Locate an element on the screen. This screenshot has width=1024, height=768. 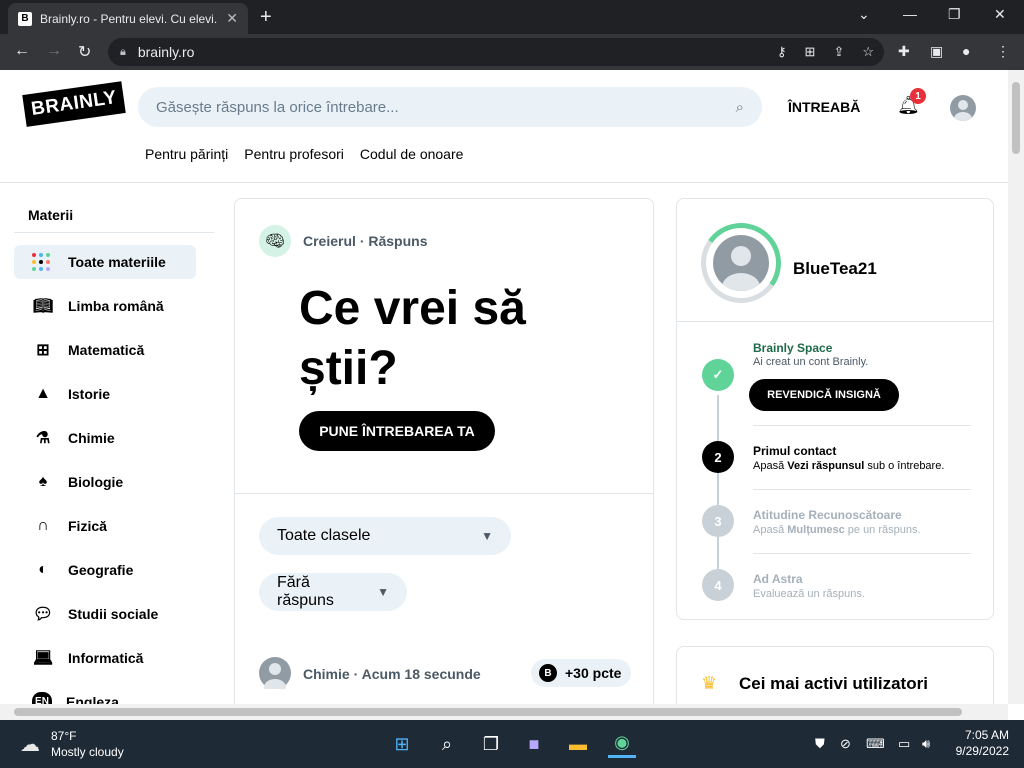
header-divider is located at coordinates (504, 182).